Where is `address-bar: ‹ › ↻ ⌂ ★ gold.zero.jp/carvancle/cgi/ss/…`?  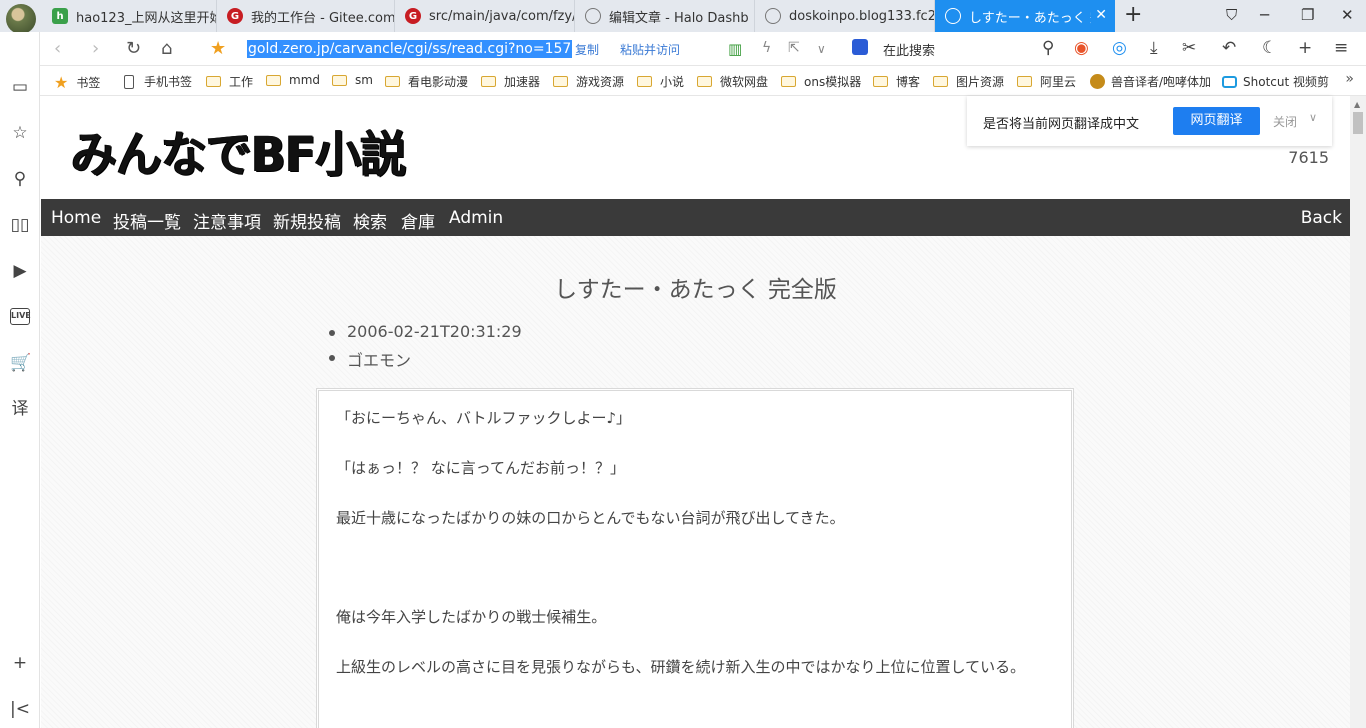 address-bar: ‹ › ↻ ⌂ ★ gold.zero.jp/carvancle/cgi/ss/… is located at coordinates (703, 49).